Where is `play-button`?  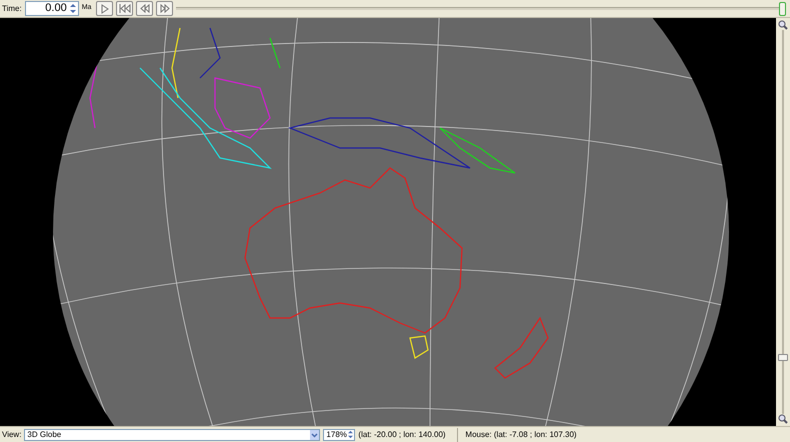 play-button is located at coordinates (105, 8).